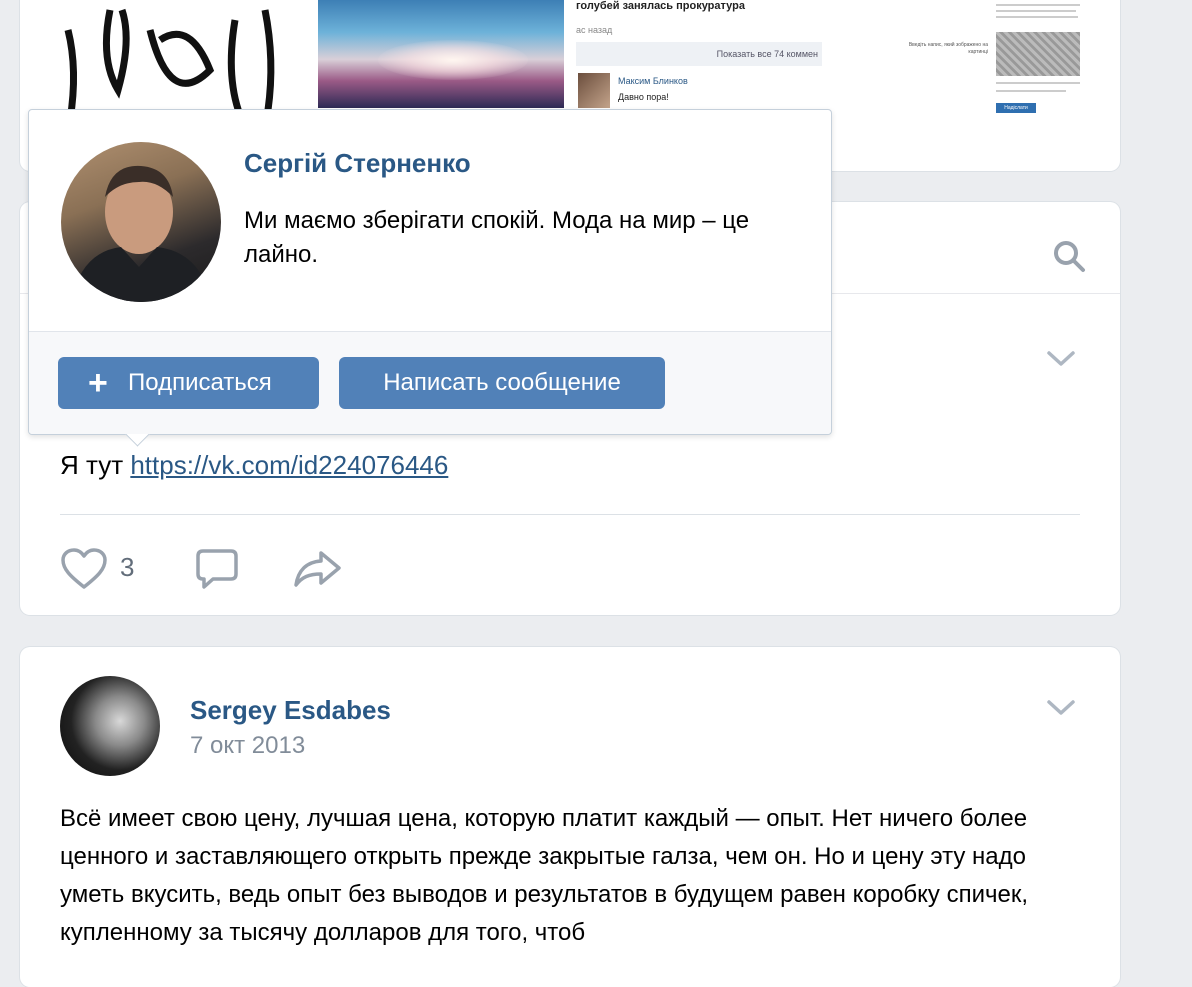  What do you see at coordinates (318, 569) in the screenshot?
I see `share-icon` at bounding box center [318, 569].